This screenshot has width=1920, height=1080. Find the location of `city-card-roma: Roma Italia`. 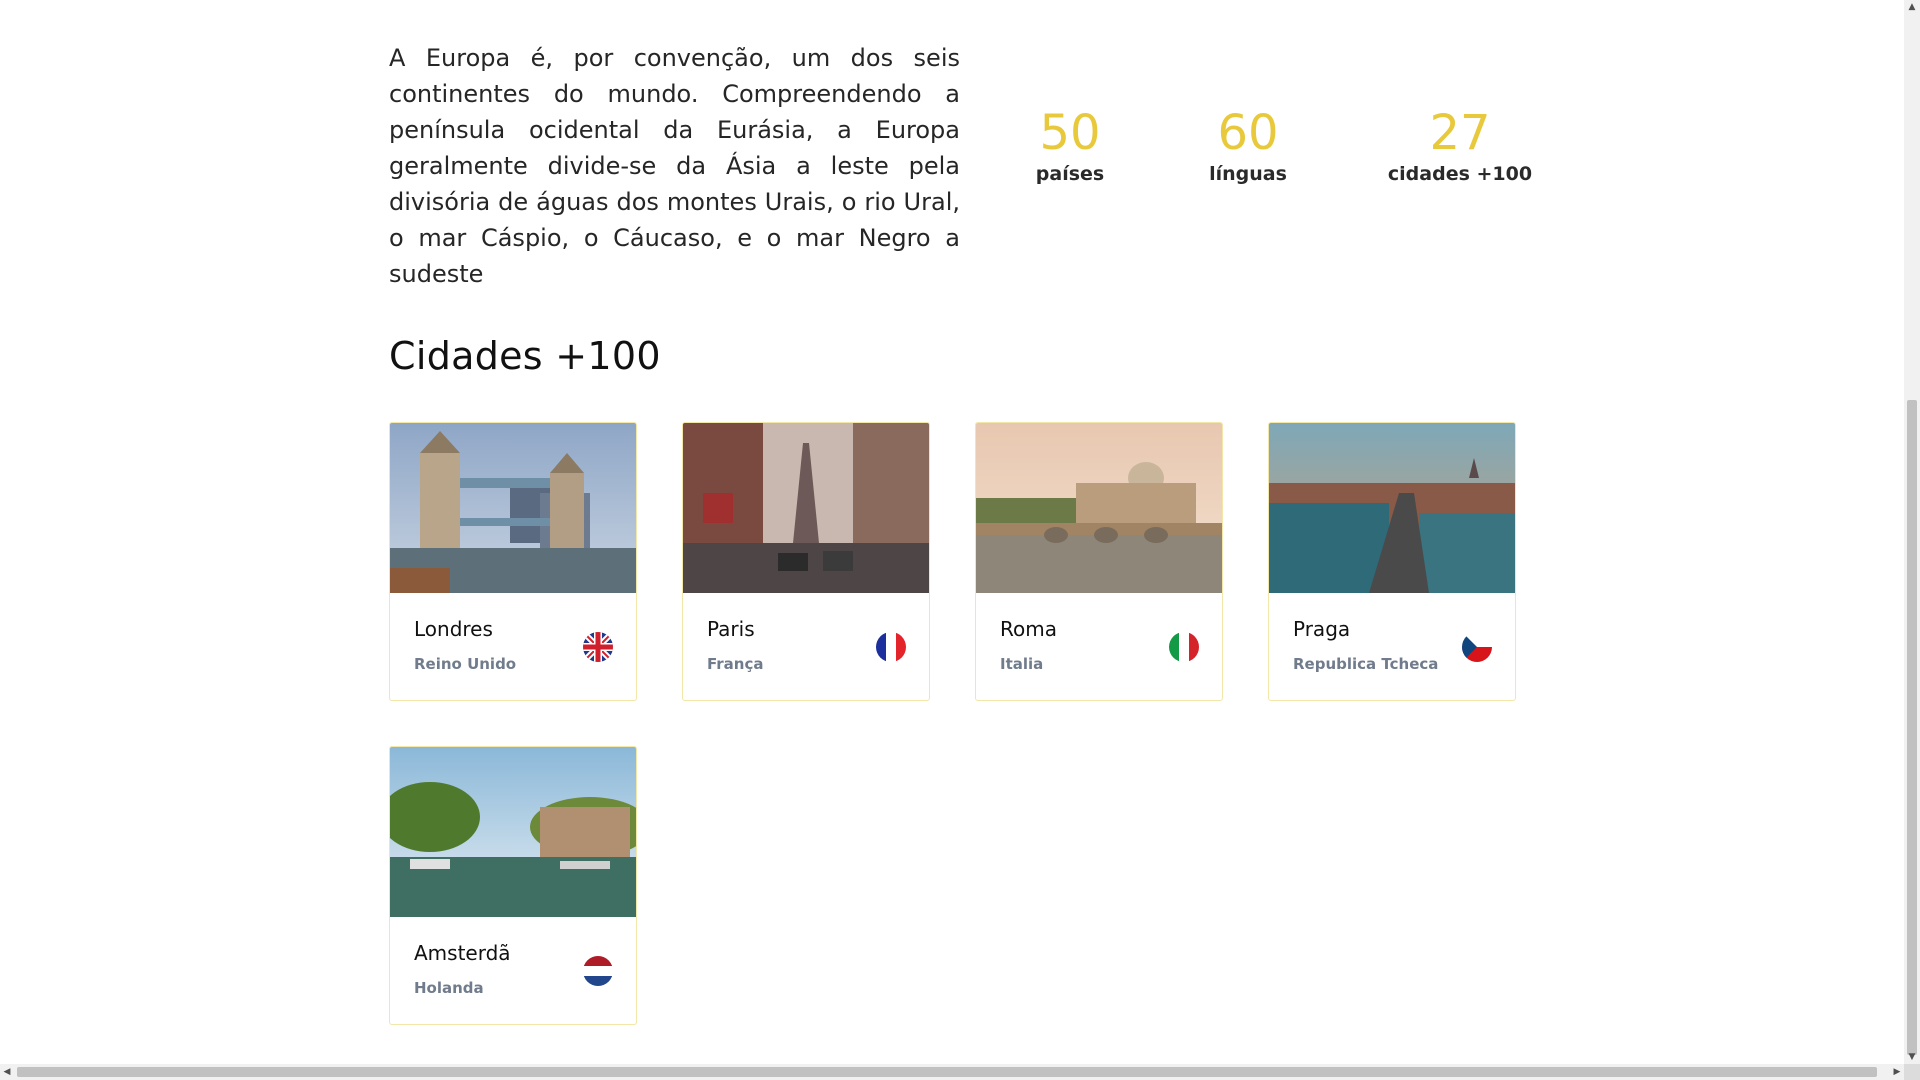

city-card-roma: Roma Italia is located at coordinates (1099, 561).